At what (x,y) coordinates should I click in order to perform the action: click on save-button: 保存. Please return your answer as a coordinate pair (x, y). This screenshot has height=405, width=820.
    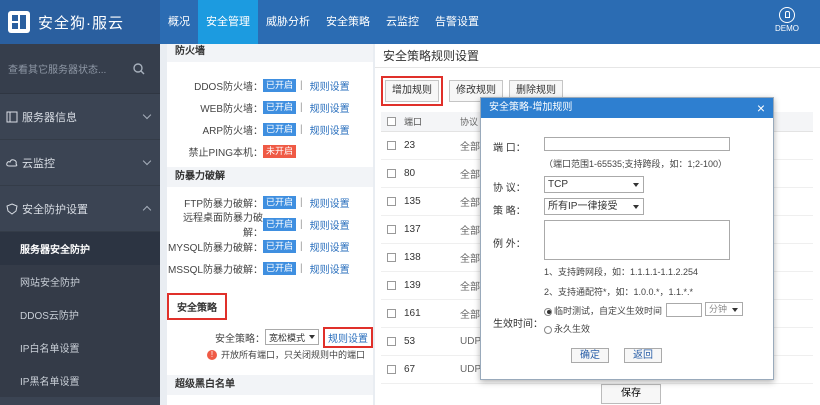
    Looking at the image, I should click on (631, 394).